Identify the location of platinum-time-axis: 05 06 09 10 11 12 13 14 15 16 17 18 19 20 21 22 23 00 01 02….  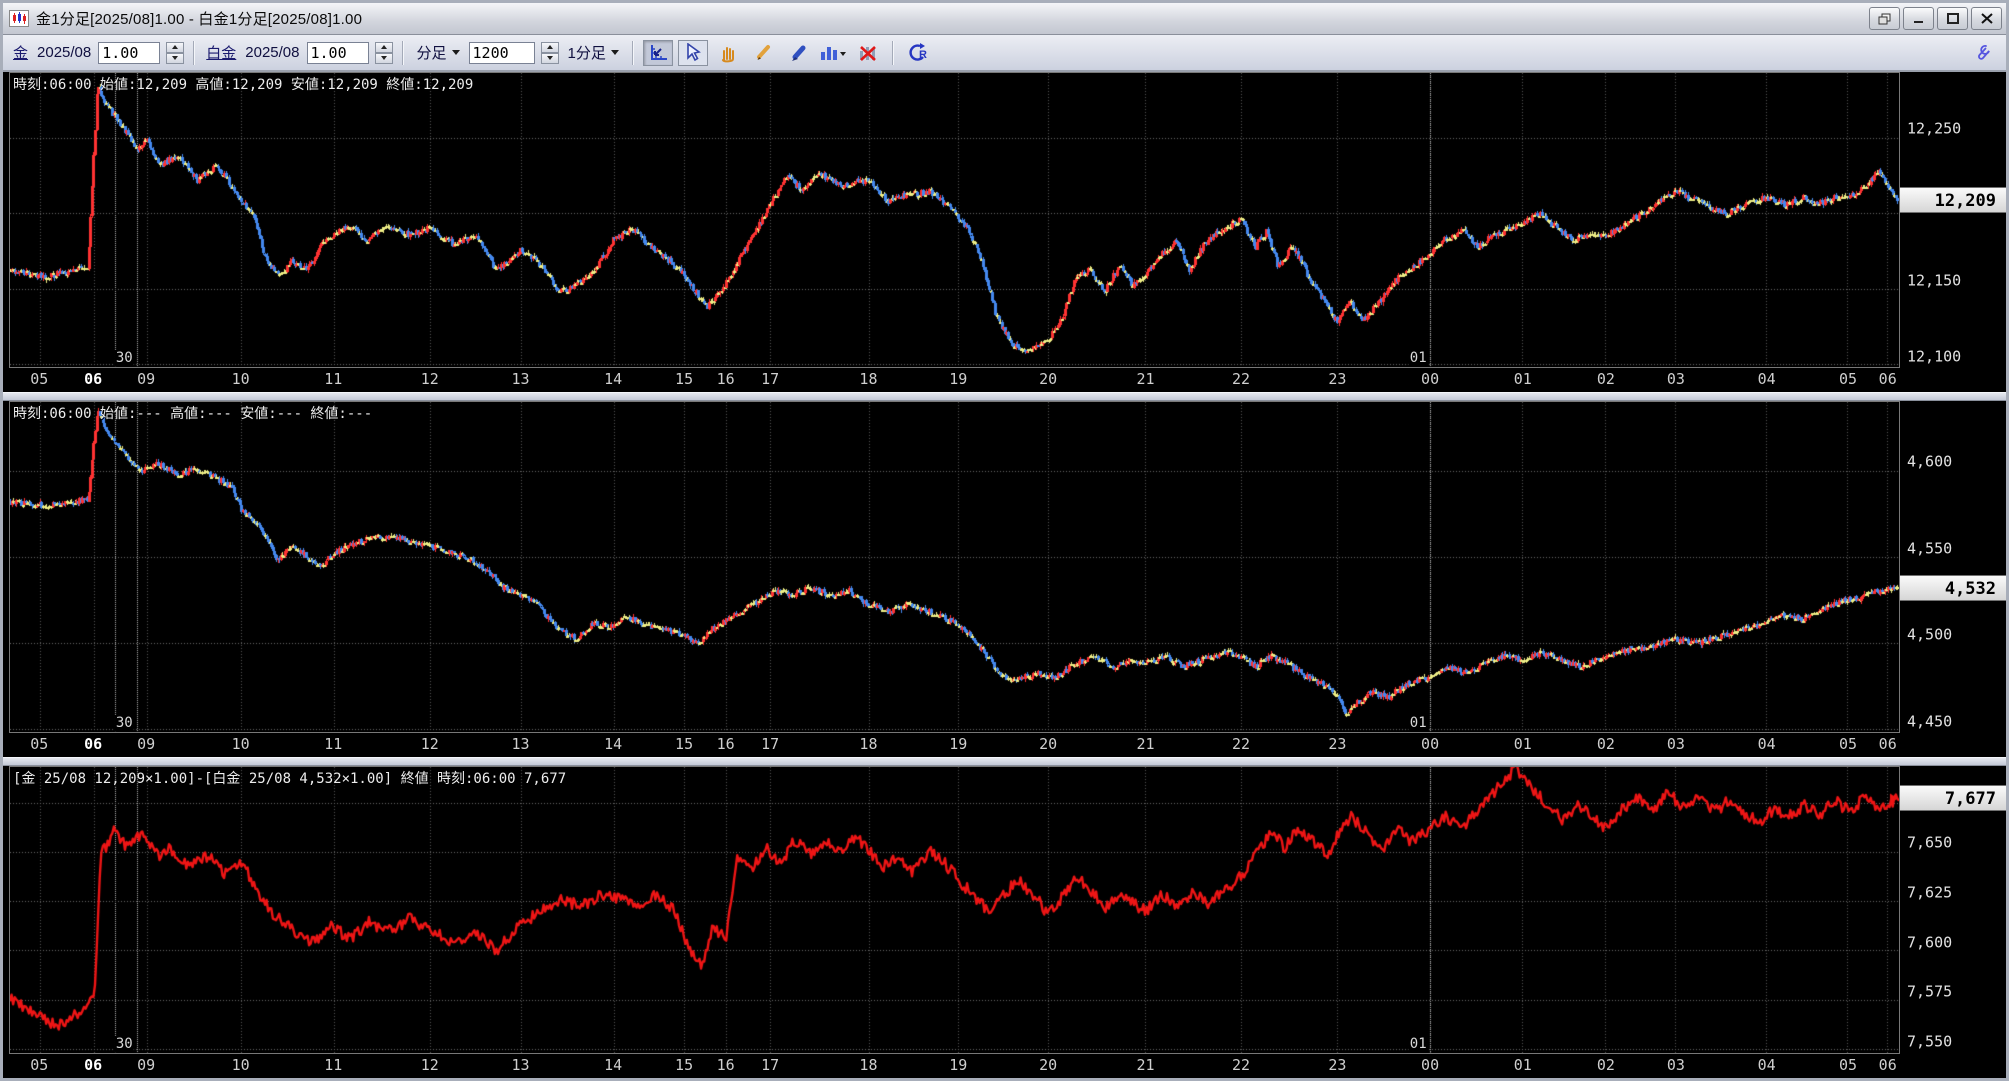
(954, 745).